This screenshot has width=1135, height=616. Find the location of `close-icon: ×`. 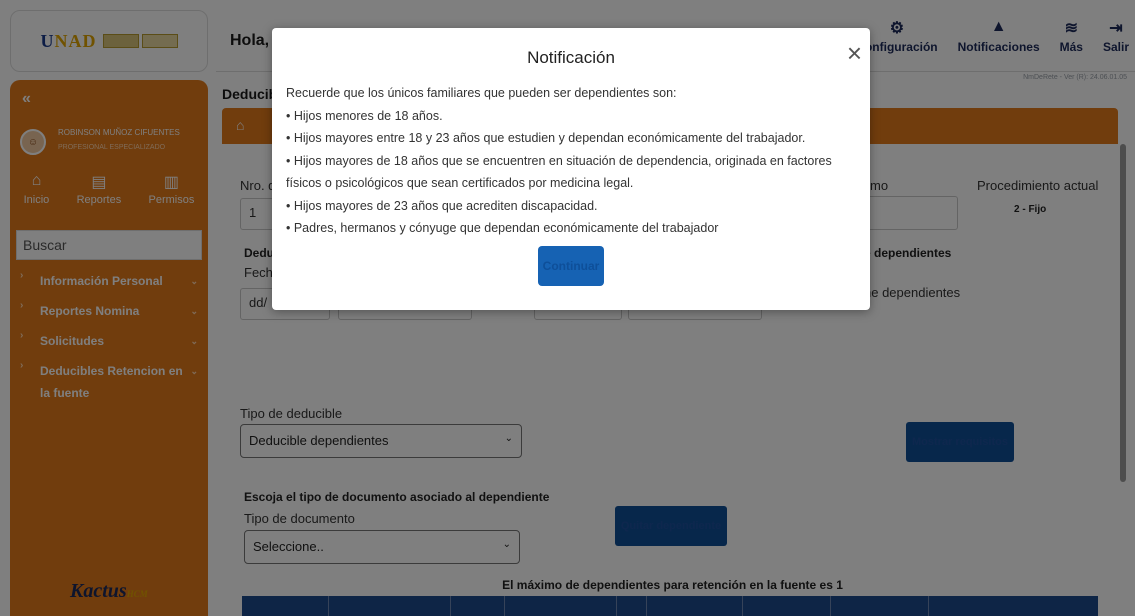

close-icon: × is located at coordinates (854, 53).